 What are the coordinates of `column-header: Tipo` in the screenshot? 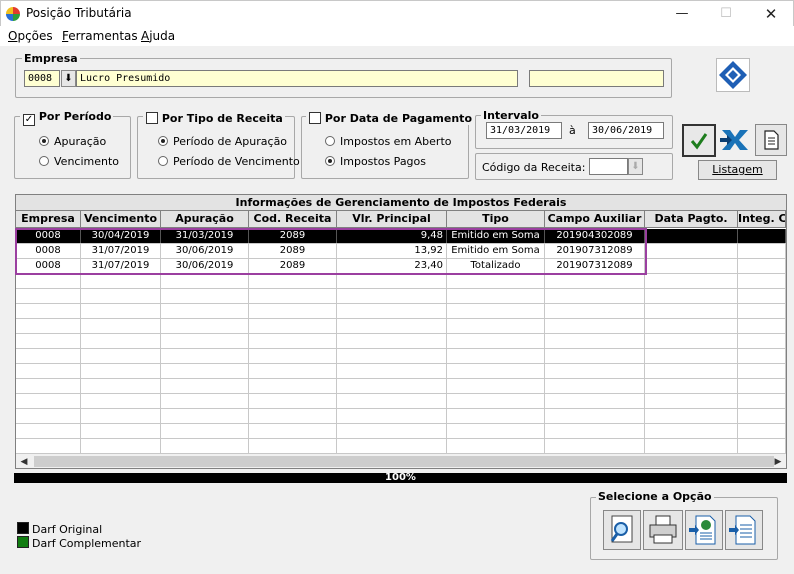 It's located at (496, 219).